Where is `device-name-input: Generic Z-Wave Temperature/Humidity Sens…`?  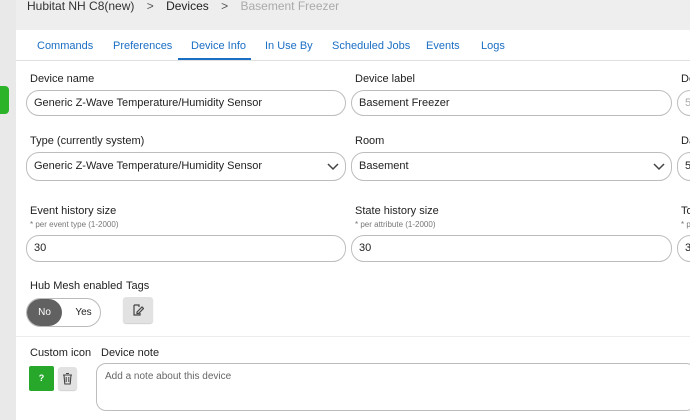
device-name-input: Generic Z-Wave Temperature/Humidity Sens… is located at coordinates (186, 103).